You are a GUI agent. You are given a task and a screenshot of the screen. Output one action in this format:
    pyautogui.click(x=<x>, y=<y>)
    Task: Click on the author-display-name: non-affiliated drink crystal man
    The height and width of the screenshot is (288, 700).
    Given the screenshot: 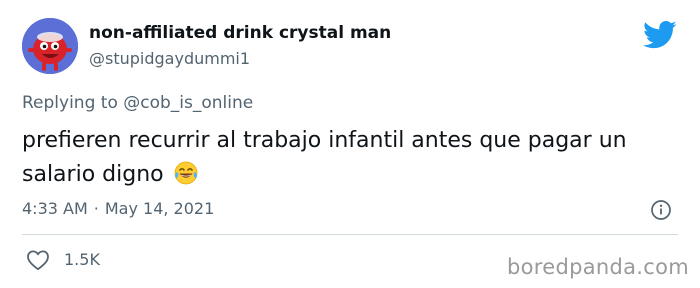 What is the action you would take?
    pyautogui.click(x=240, y=33)
    